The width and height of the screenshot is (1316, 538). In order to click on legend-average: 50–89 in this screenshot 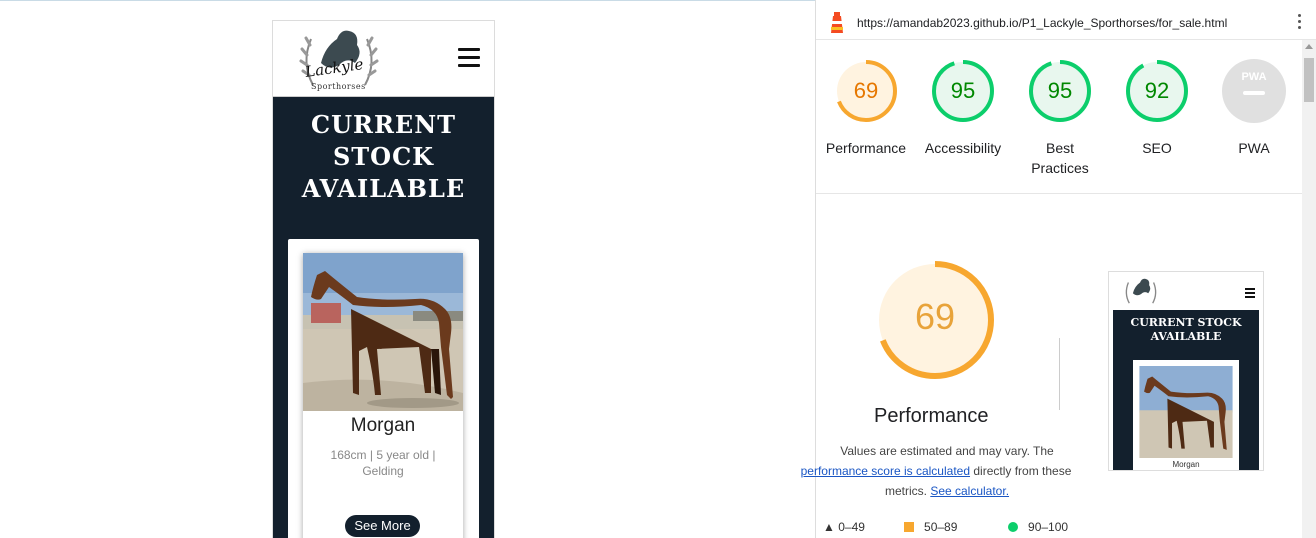, I will do `click(930, 527)`.